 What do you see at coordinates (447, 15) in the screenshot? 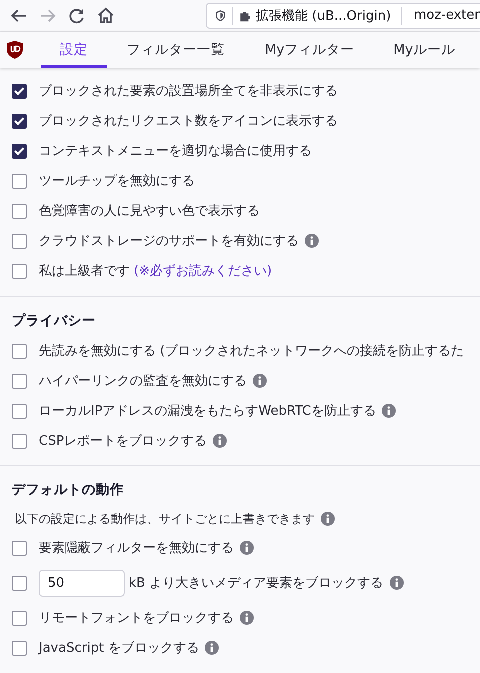
I see `url-text: moz-exter` at bounding box center [447, 15].